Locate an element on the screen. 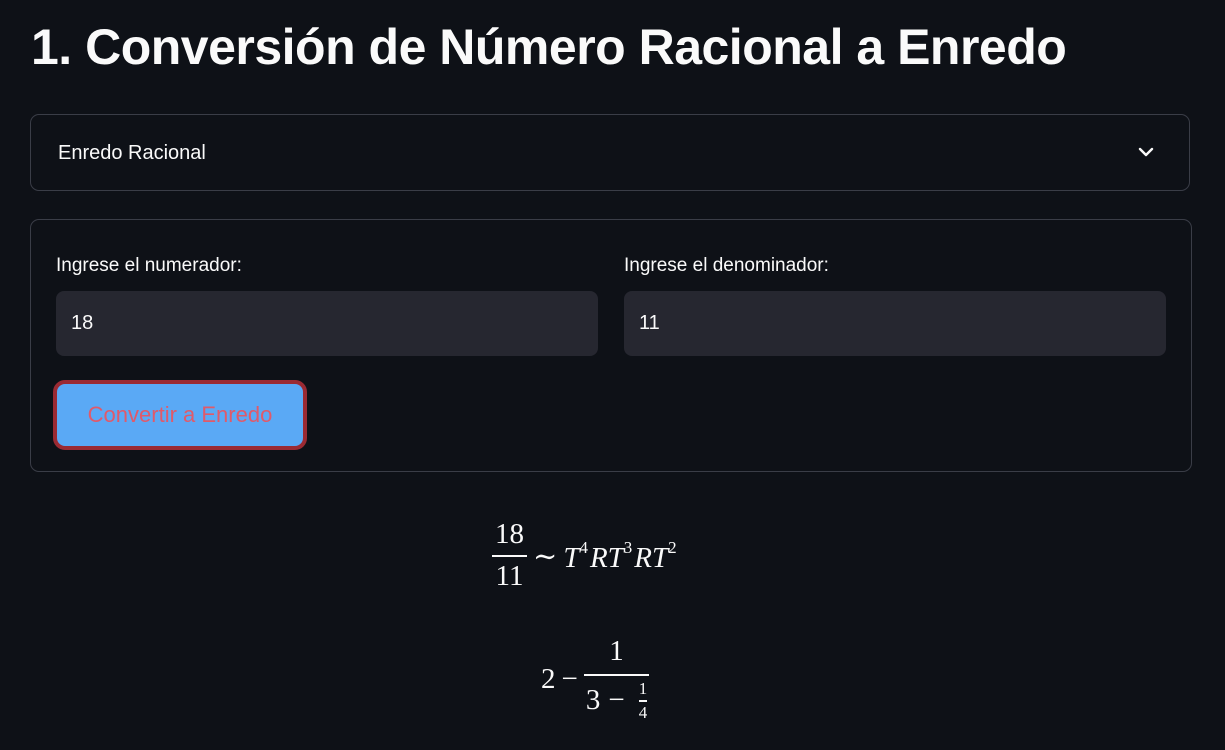  tangle-term: T4 is located at coordinates (576, 556).